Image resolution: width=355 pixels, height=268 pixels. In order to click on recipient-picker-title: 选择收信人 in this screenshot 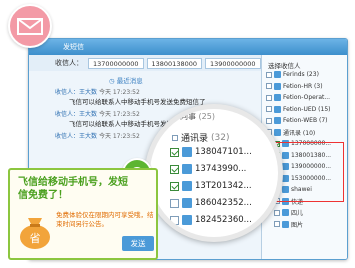, I will do `click(284, 66)`.